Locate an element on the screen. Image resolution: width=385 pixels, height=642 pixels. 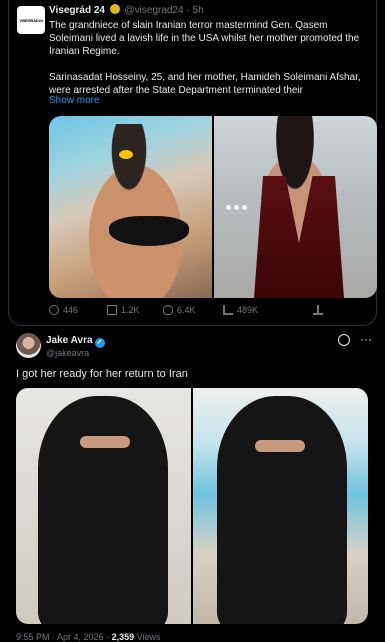
visegrad-avatar: VISEGRÁD24 is located at coordinates (31, 20).